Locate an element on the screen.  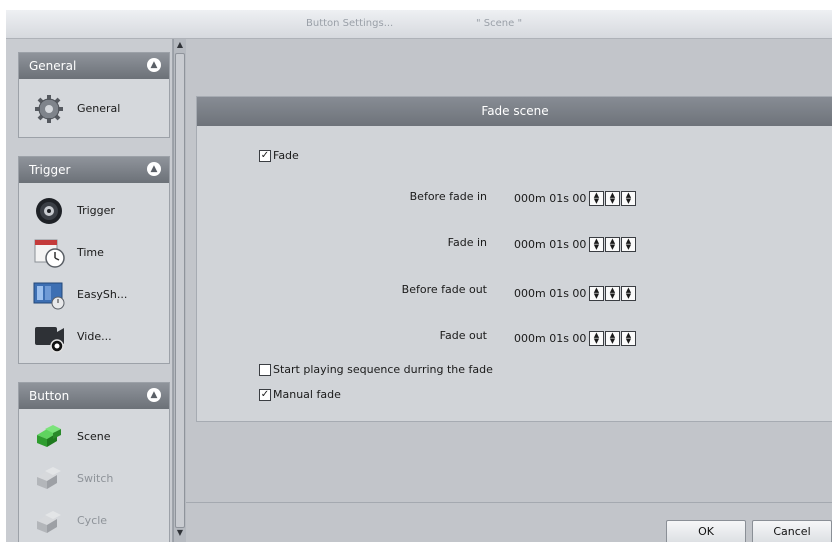
start-playing-label: Start playing sequence durring the fade is located at coordinates (383, 369).